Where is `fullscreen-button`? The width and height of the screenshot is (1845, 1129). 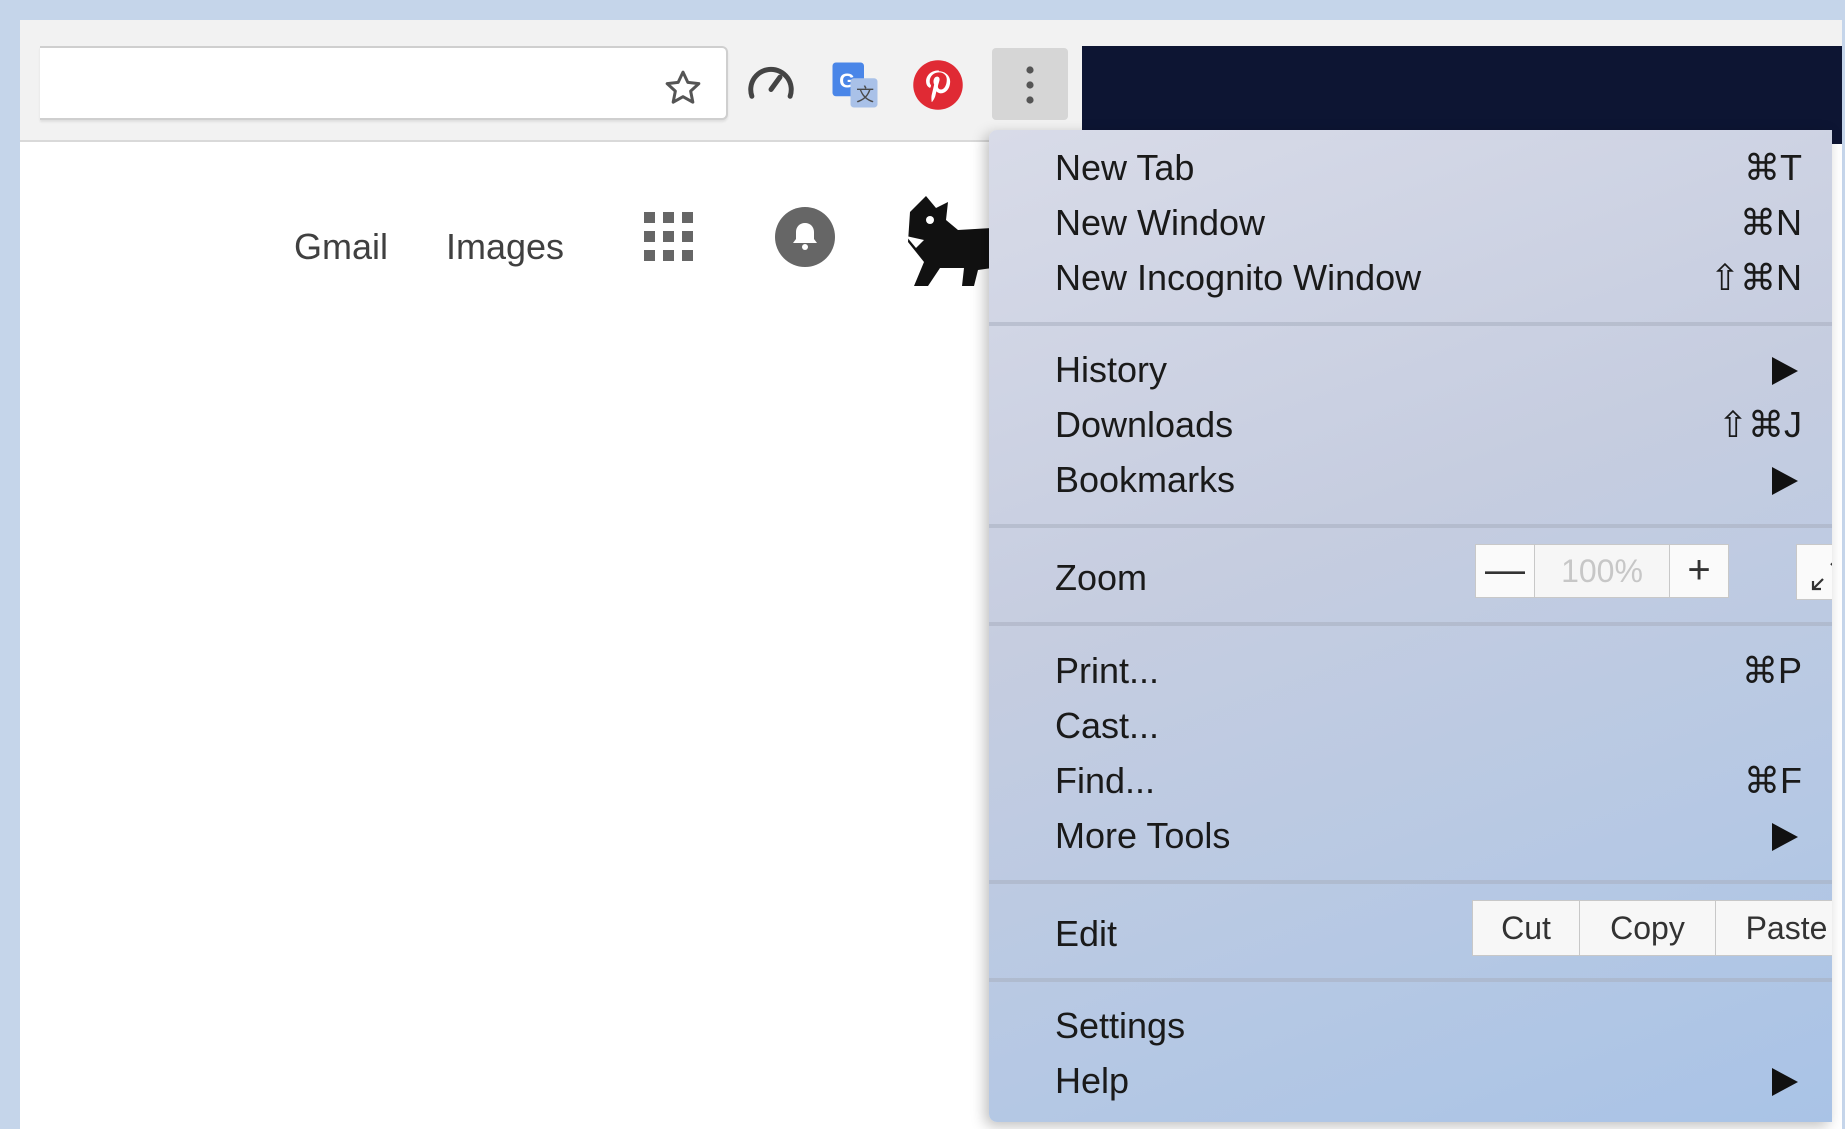 fullscreen-button is located at coordinates (1814, 572).